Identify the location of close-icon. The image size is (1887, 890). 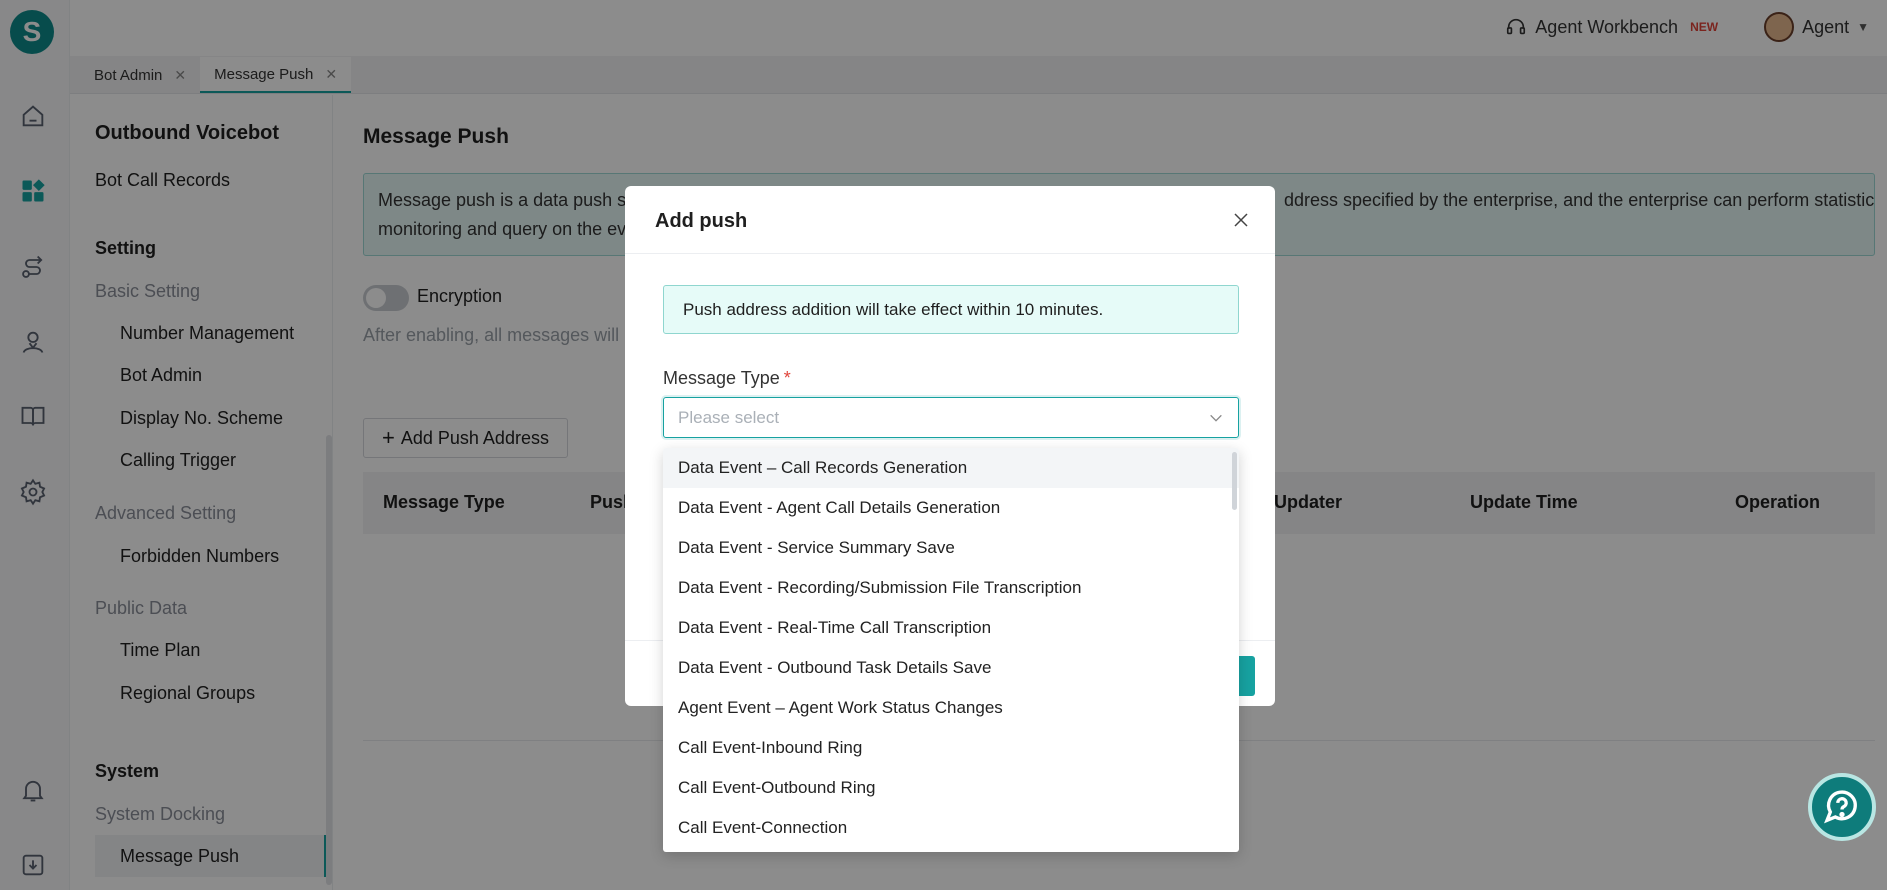
(1241, 220).